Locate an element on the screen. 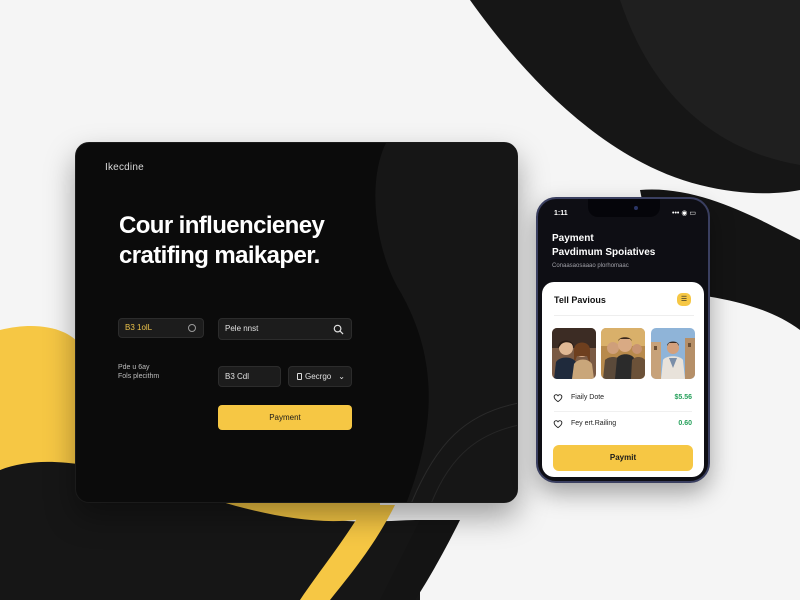  clock-icon is located at coordinates (192, 328).